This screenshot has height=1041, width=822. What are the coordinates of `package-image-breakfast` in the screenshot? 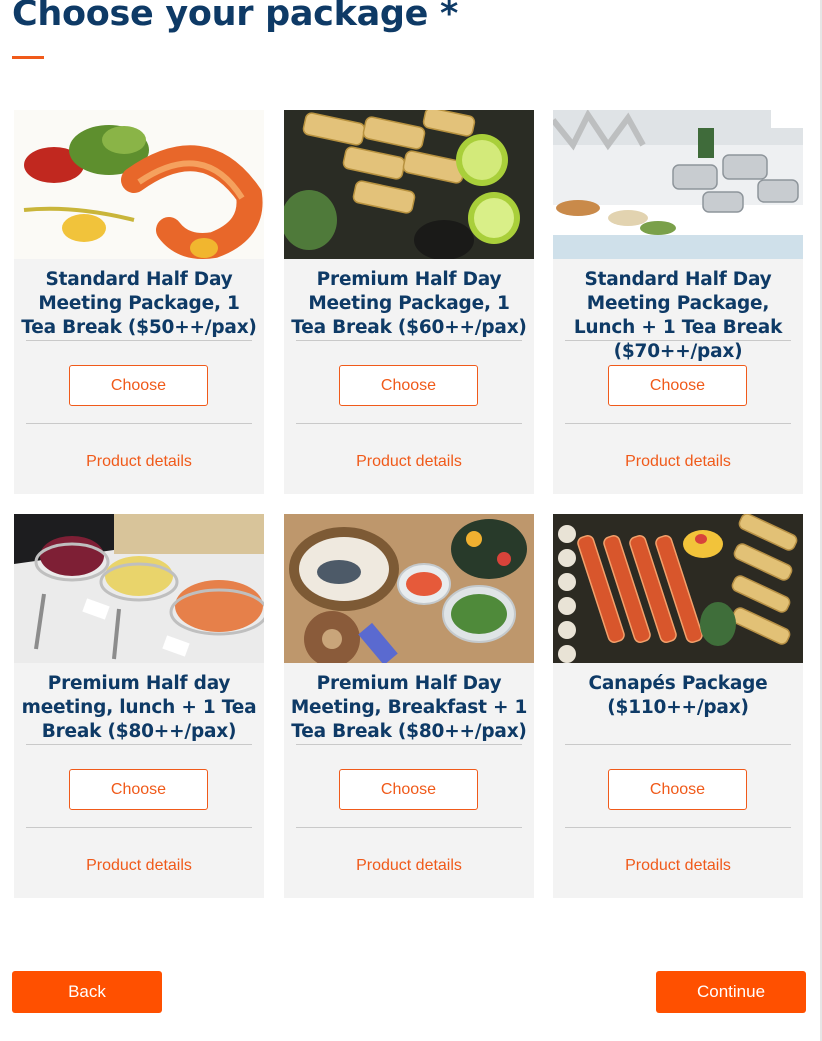 It's located at (409, 588).